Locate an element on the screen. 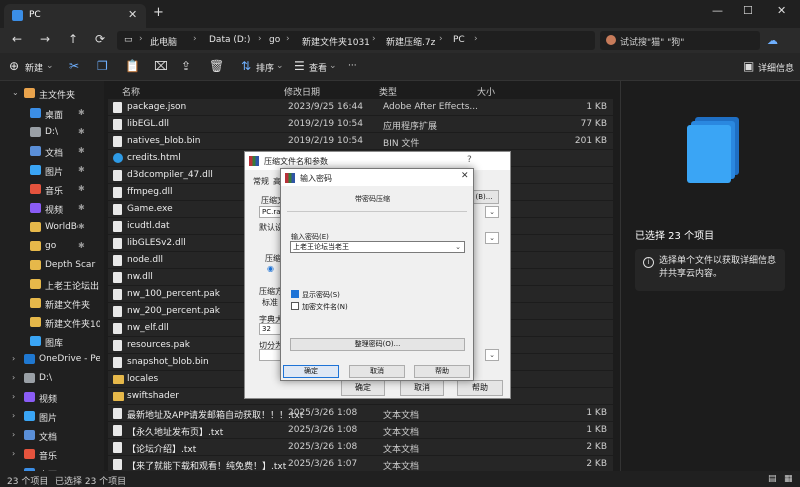 This screenshot has width=800, height=487. cloud-icon: ☁ is located at coordinates (772, 40).